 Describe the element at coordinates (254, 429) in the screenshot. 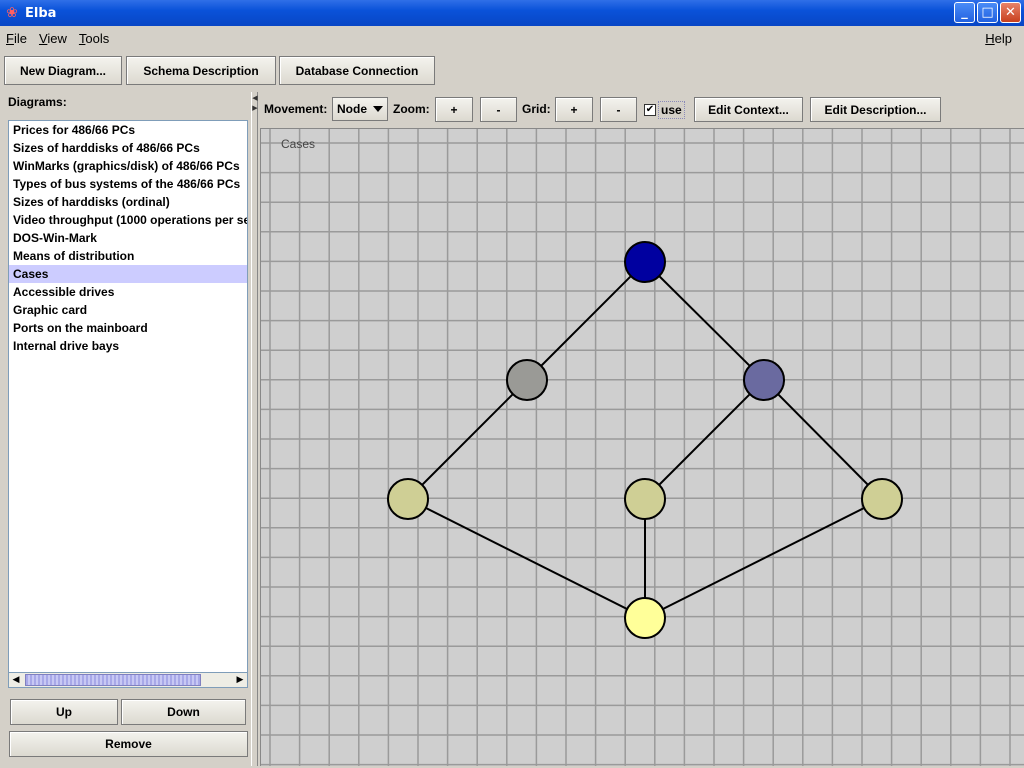

I see `panel-splitter: ◀ ▶` at that location.